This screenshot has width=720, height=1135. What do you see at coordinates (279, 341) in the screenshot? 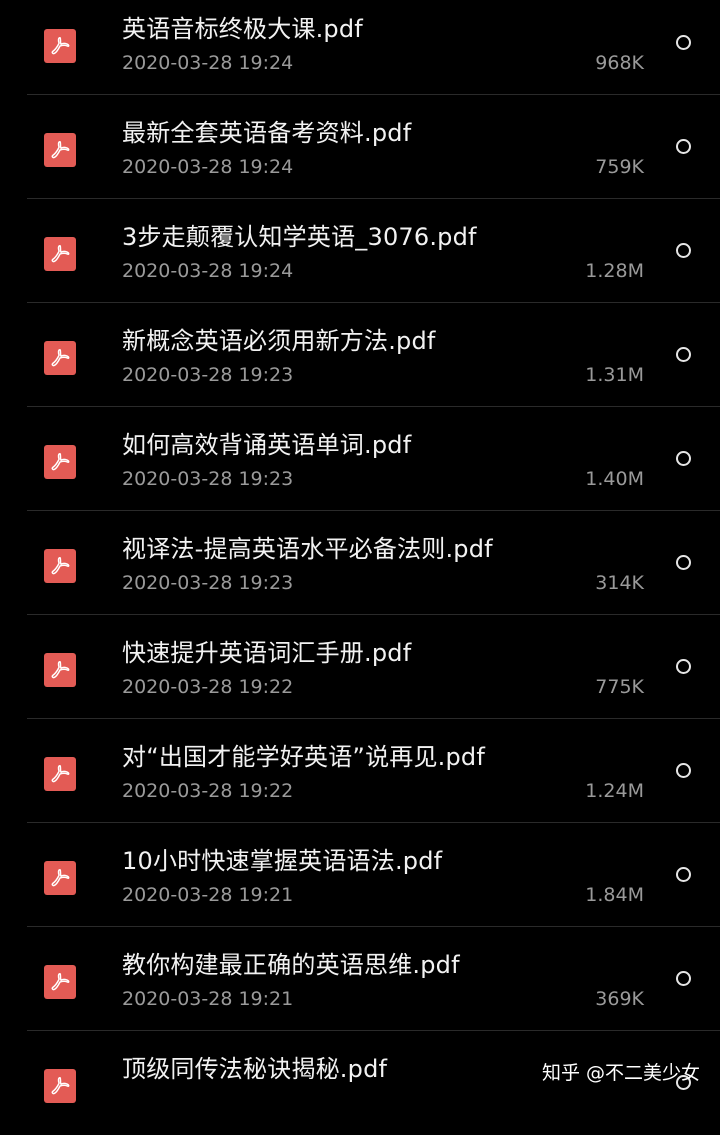
I see `file-name: 新概念英语必须用新方法.pdf` at bounding box center [279, 341].